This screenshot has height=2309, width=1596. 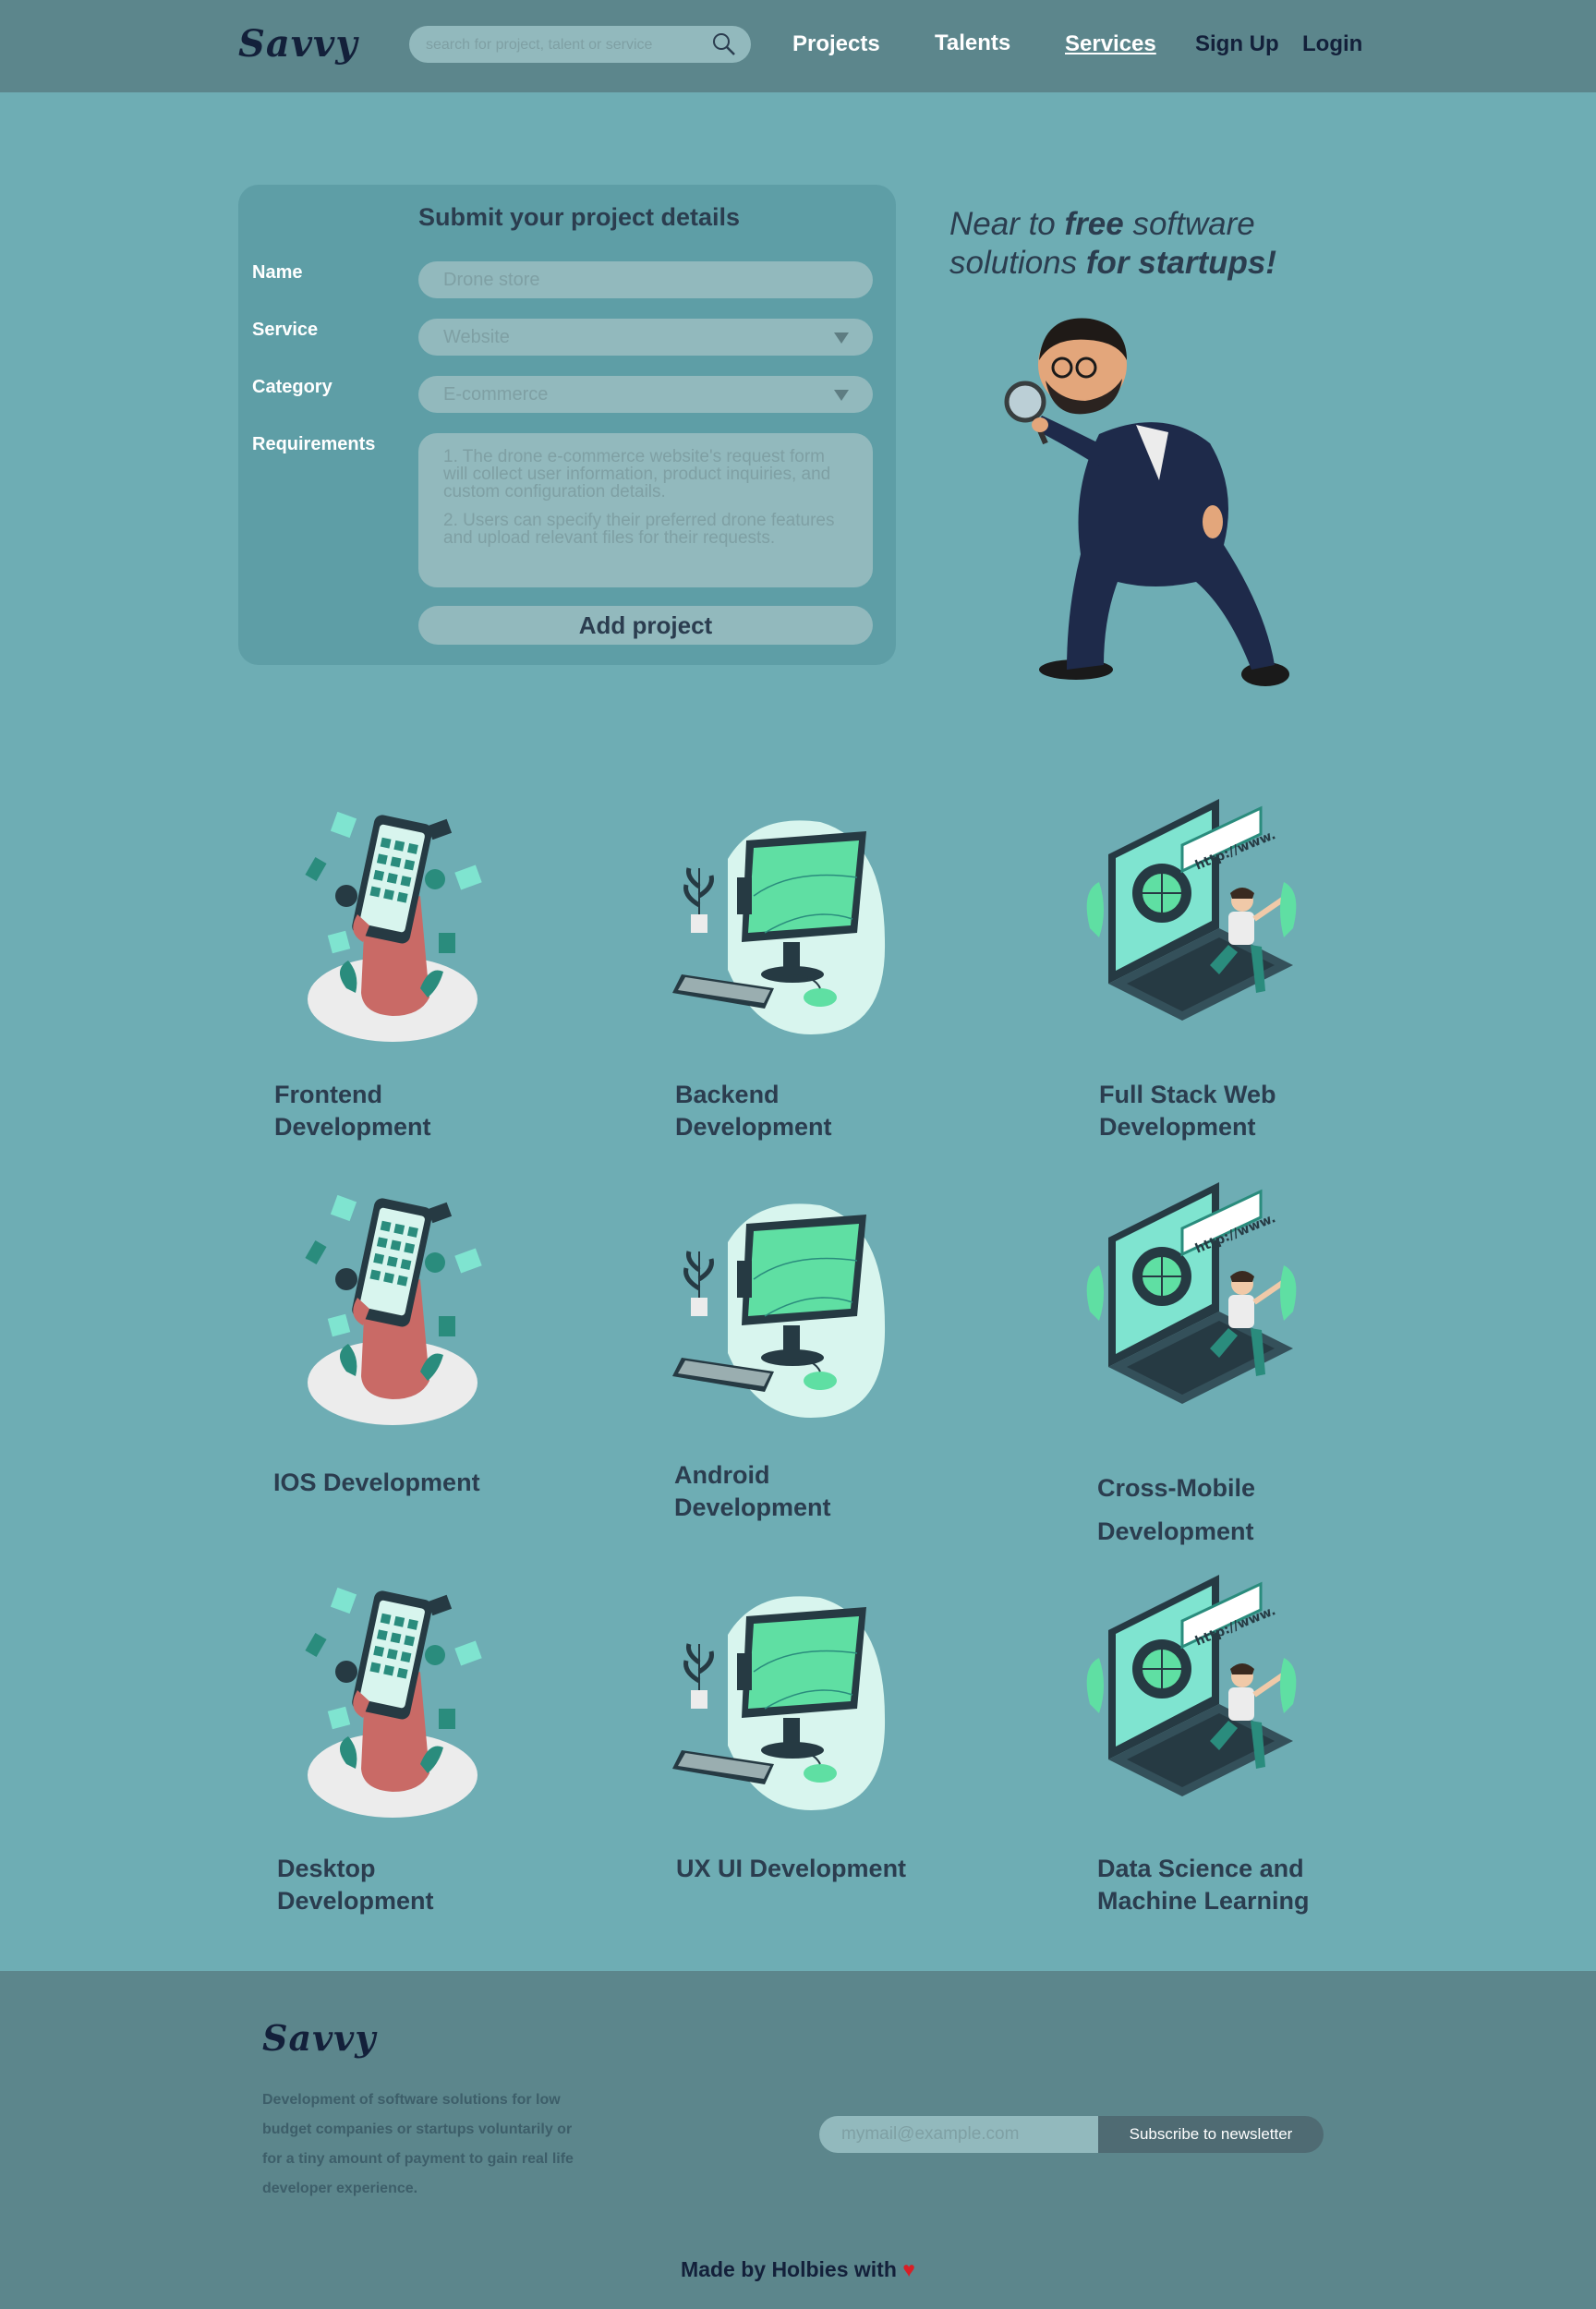 I want to click on service-card-label: UX UI Development, so click(x=814, y=1869).